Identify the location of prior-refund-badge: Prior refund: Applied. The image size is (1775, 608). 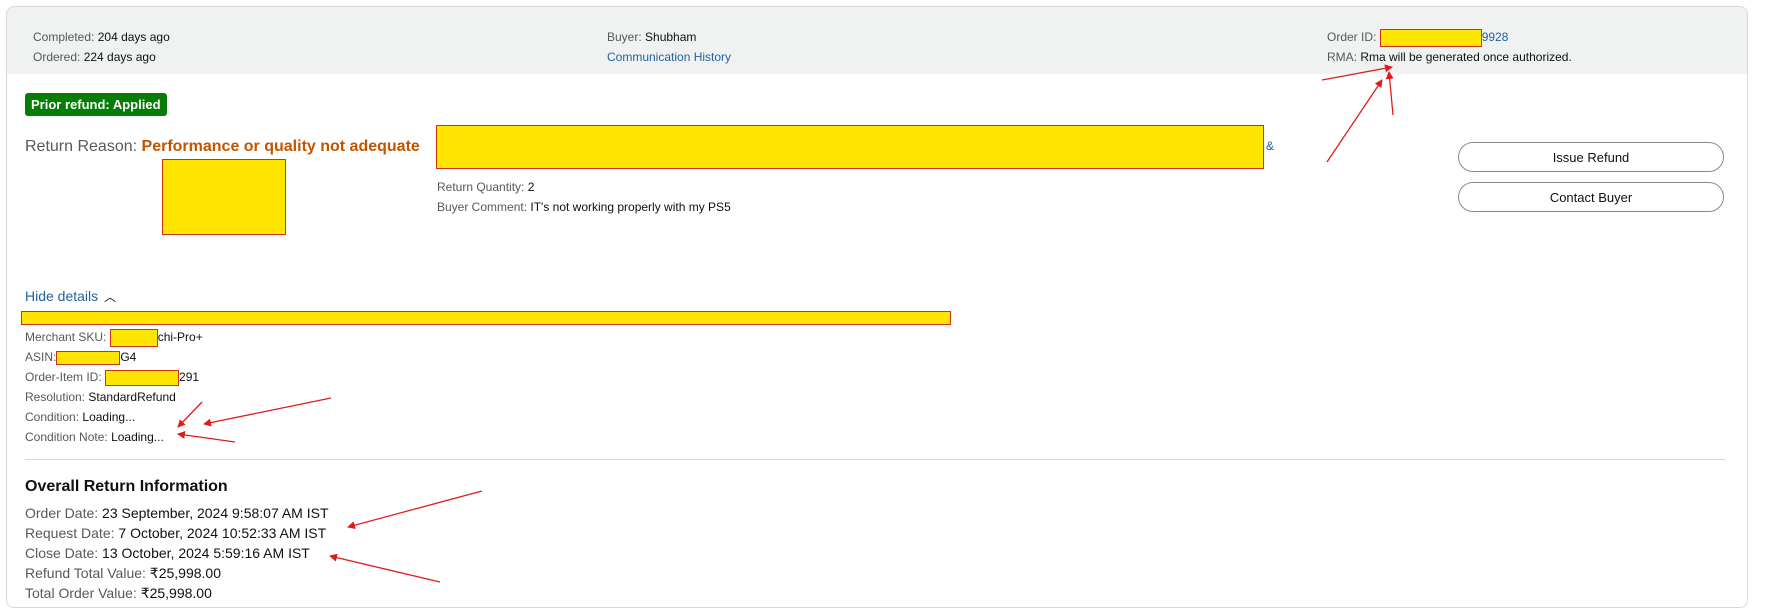
(96, 104).